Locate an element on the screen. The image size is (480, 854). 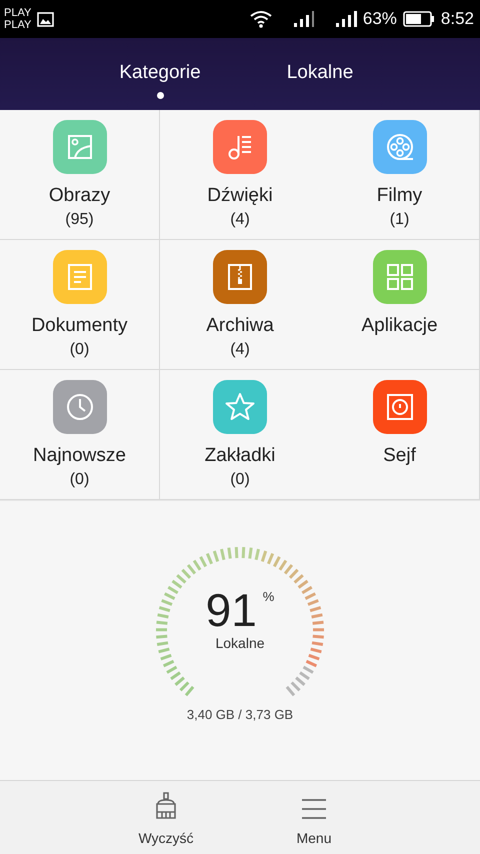
category-label: Dokumenty is located at coordinates (79, 326).